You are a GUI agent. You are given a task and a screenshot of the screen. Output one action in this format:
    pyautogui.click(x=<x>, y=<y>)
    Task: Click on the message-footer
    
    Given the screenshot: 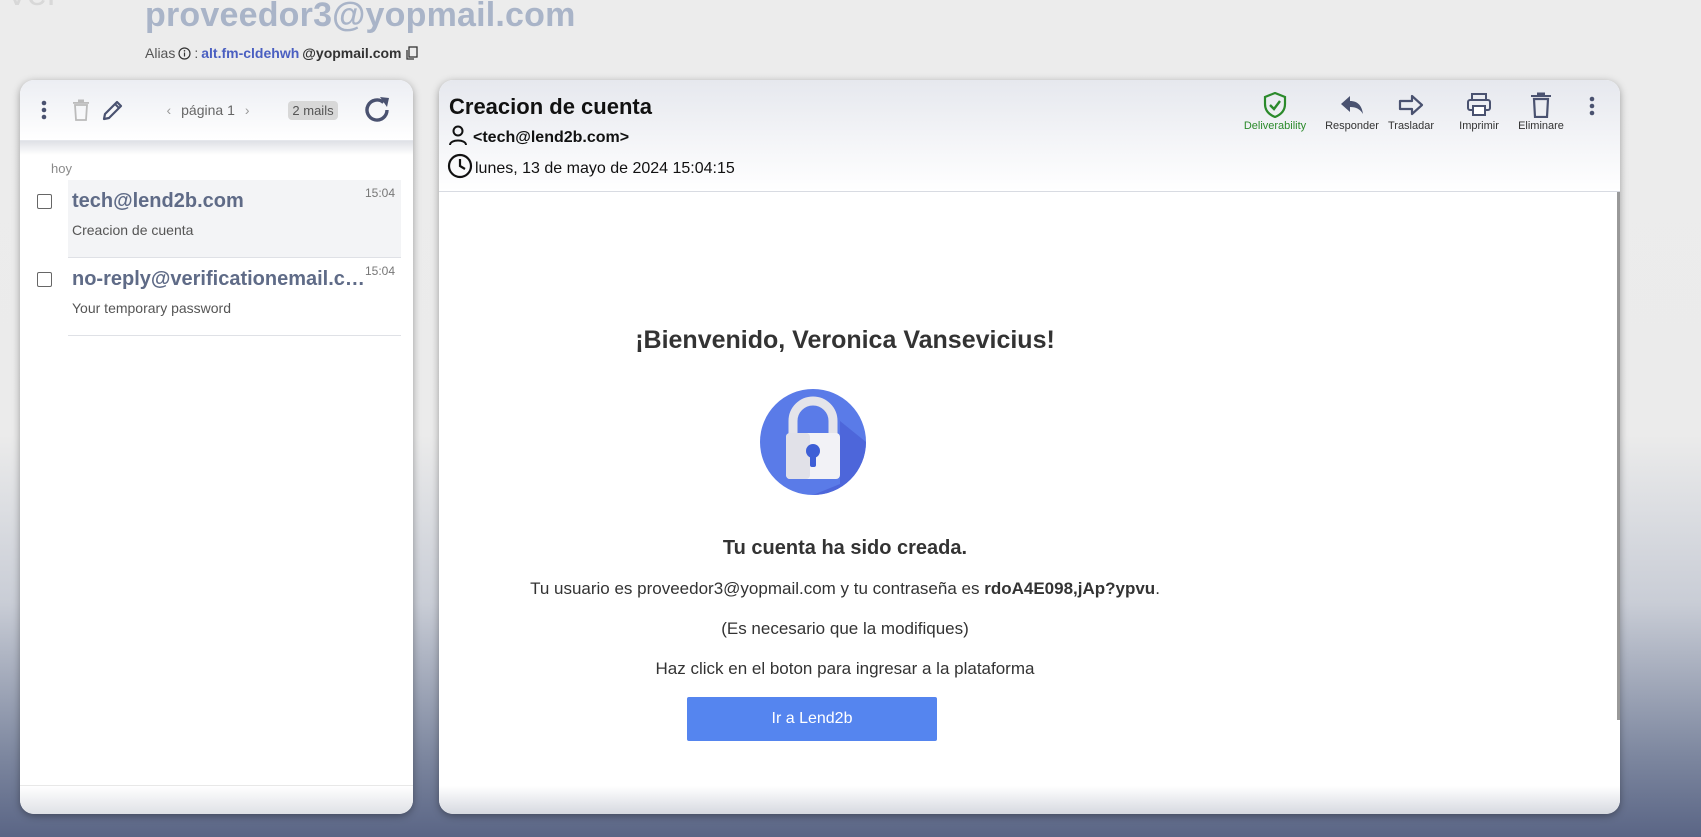 What is the action you would take?
    pyautogui.click(x=1029, y=800)
    